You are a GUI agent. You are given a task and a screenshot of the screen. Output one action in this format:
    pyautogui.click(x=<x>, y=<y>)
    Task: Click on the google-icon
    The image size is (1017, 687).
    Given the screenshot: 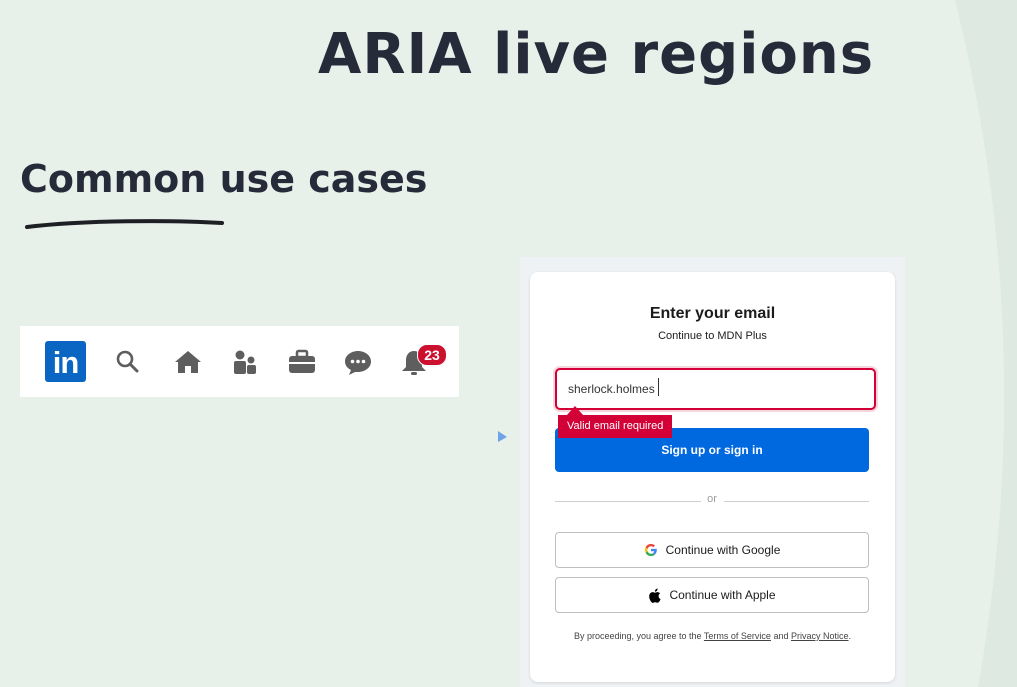 What is the action you would take?
    pyautogui.click(x=650, y=550)
    